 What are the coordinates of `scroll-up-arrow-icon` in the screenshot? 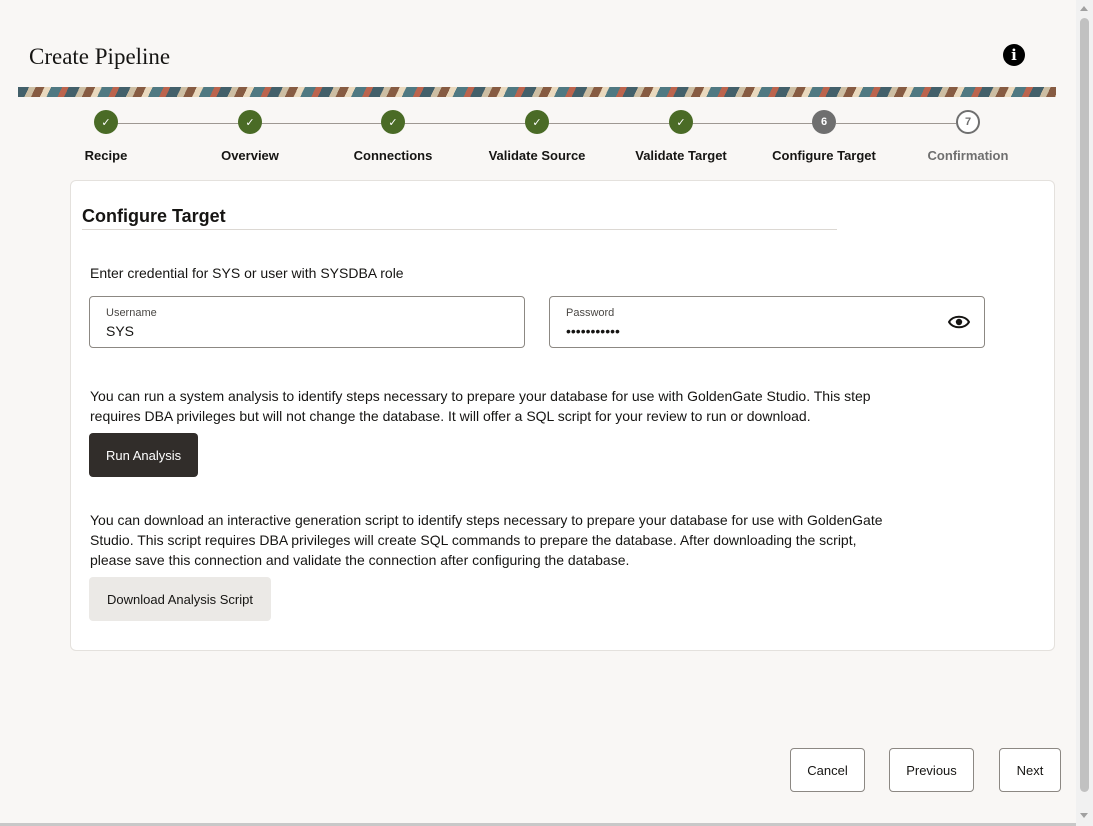 It's located at (1084, 8).